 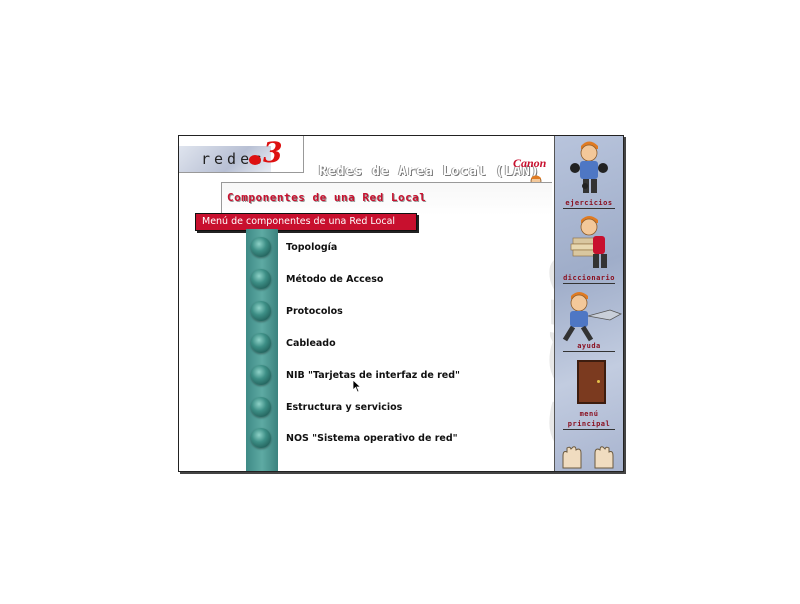 What do you see at coordinates (357, 386) in the screenshot?
I see `cursor-icon` at bounding box center [357, 386].